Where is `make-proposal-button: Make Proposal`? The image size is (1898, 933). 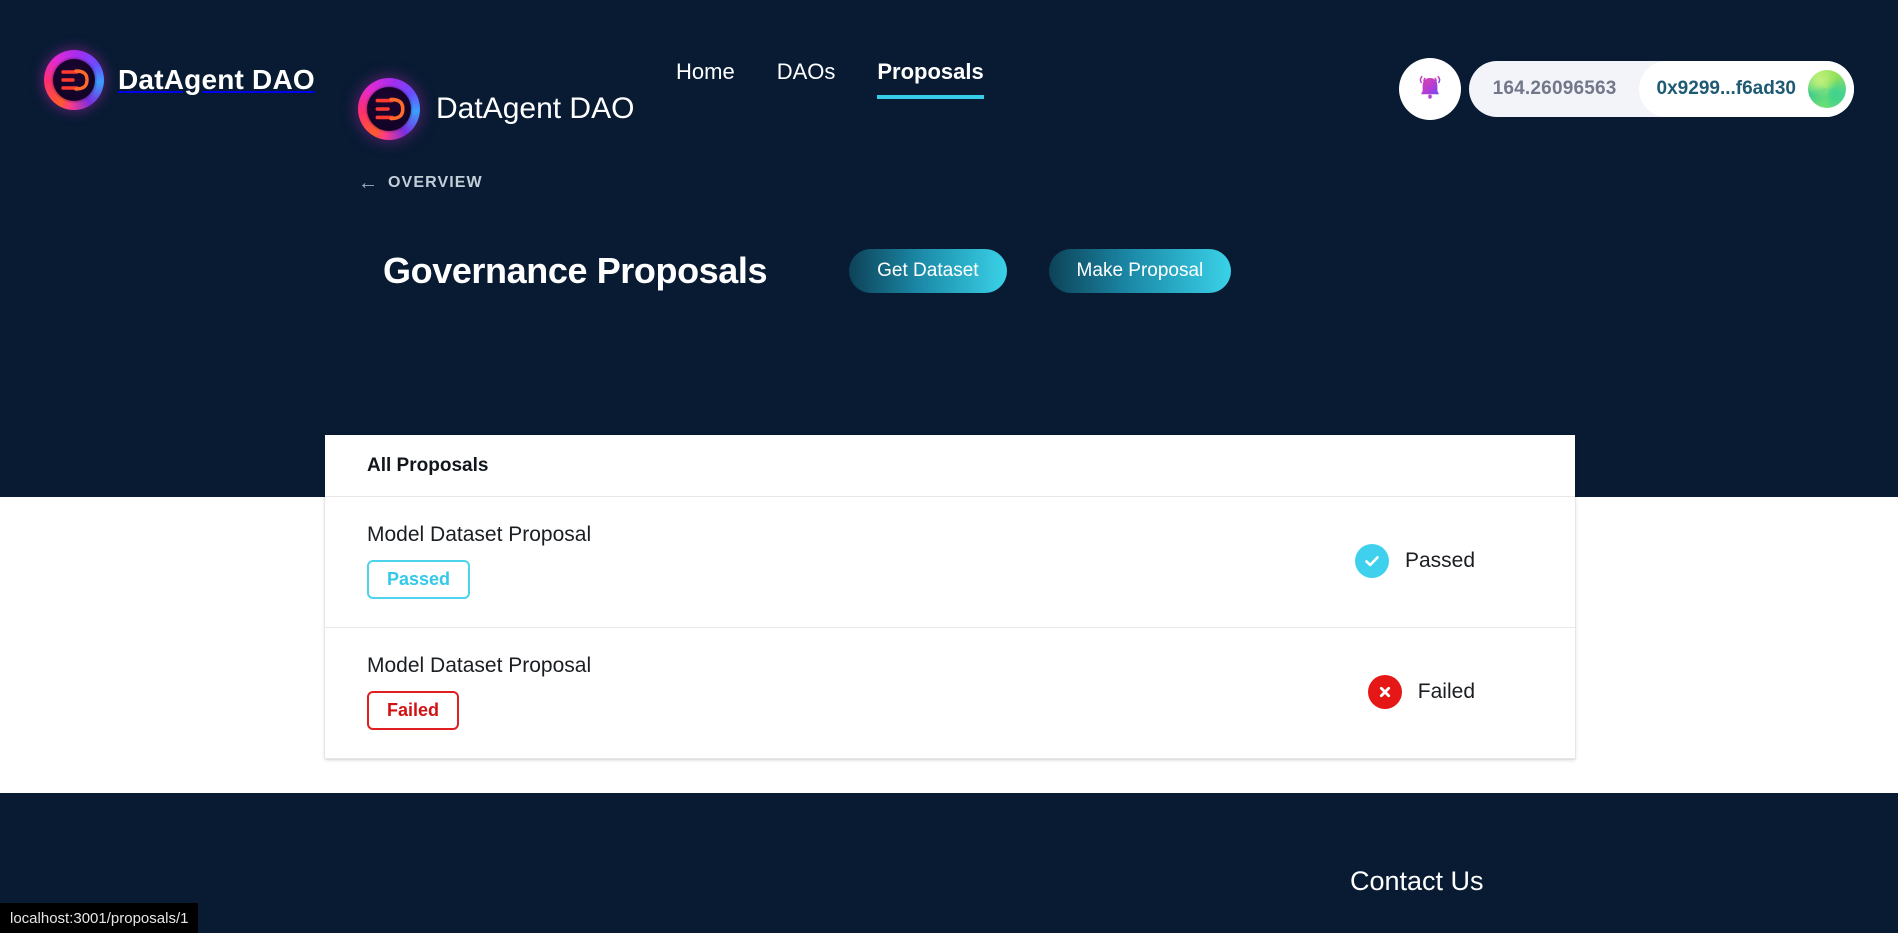 make-proposal-button: Make Proposal is located at coordinates (1140, 271).